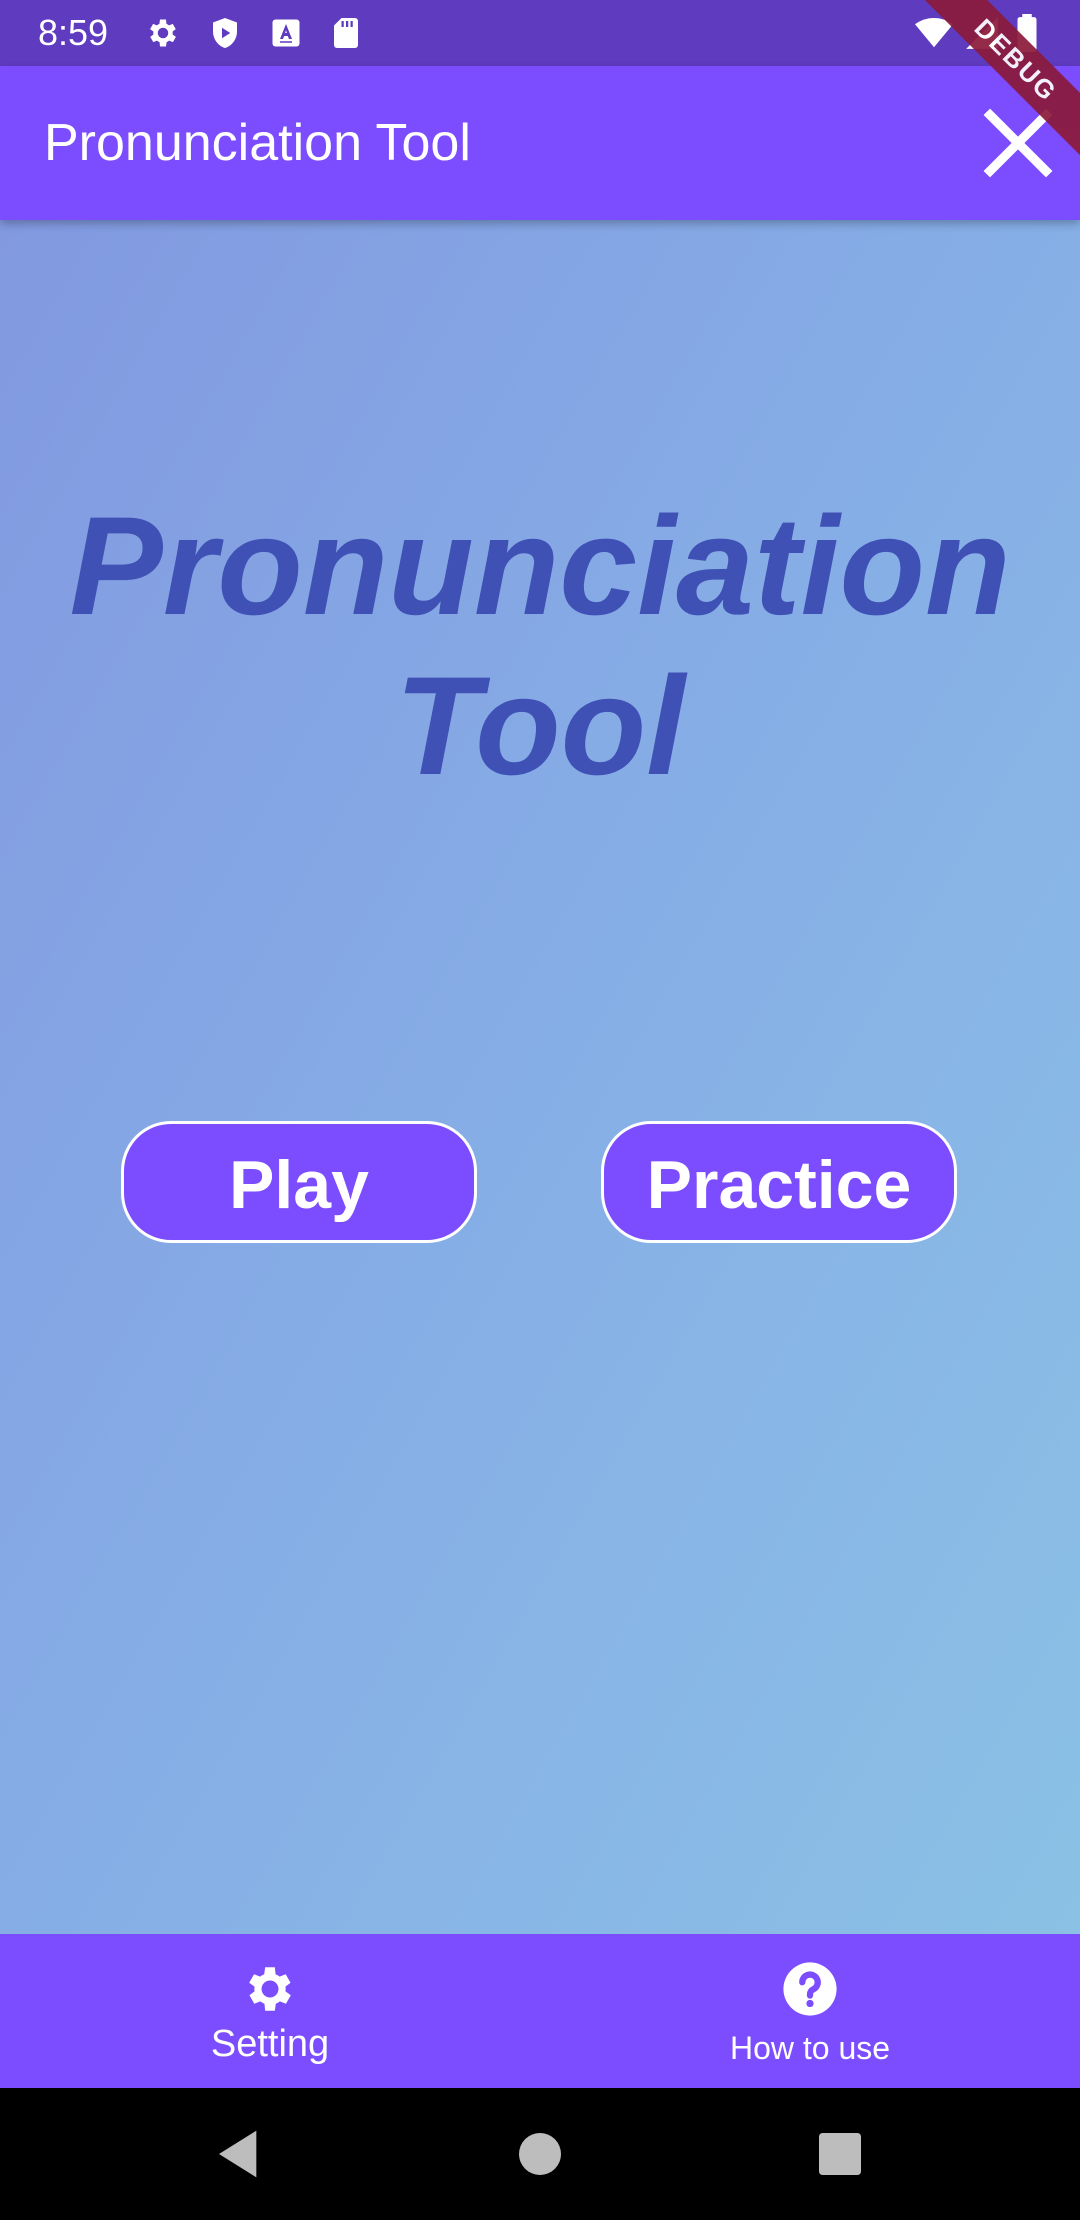 The width and height of the screenshot is (1080, 2220). I want to click on system-navigation-bar, so click(540, 2154).